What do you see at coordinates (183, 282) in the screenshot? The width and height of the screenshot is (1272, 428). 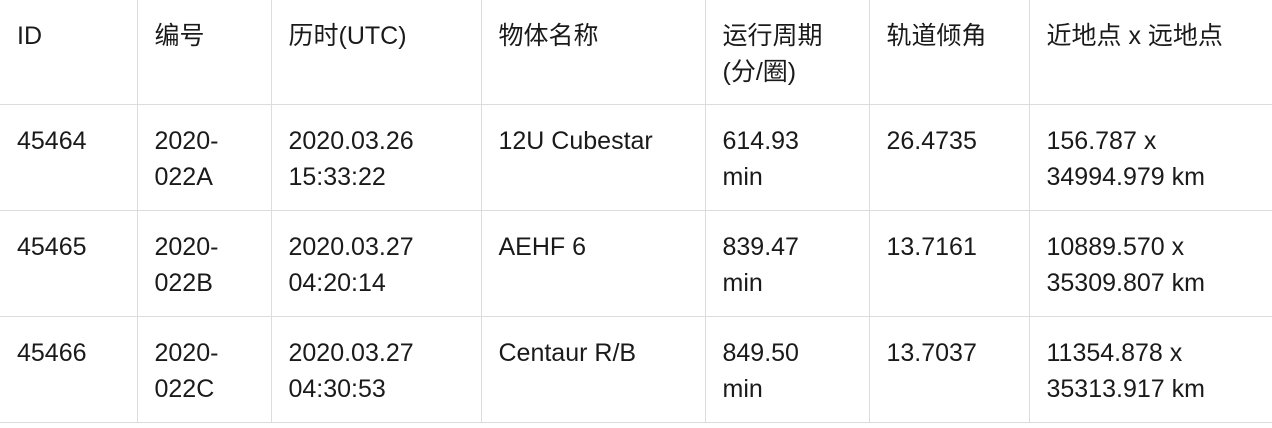 I see `designation-part-2: 022B` at bounding box center [183, 282].